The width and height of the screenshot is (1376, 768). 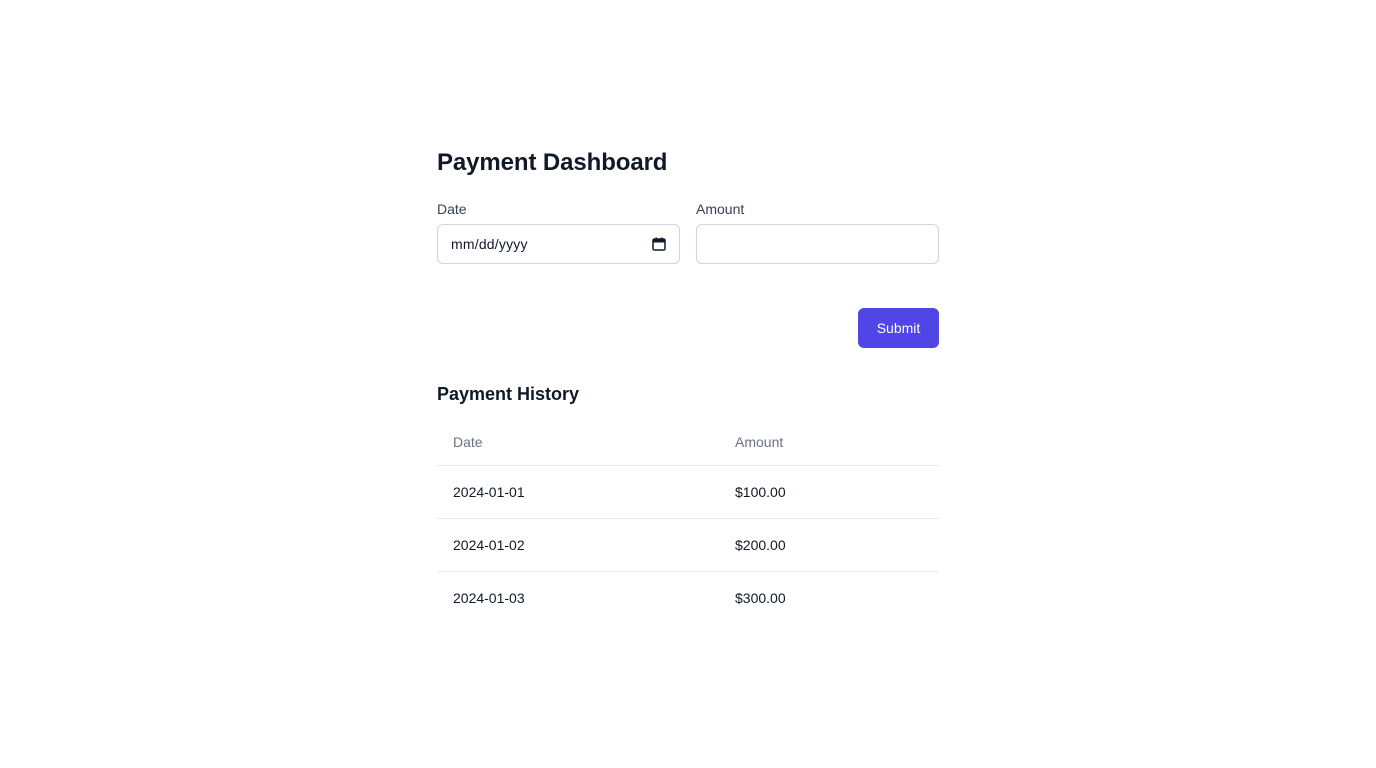 I want to click on cell-amount: $200.00, so click(x=829, y=545).